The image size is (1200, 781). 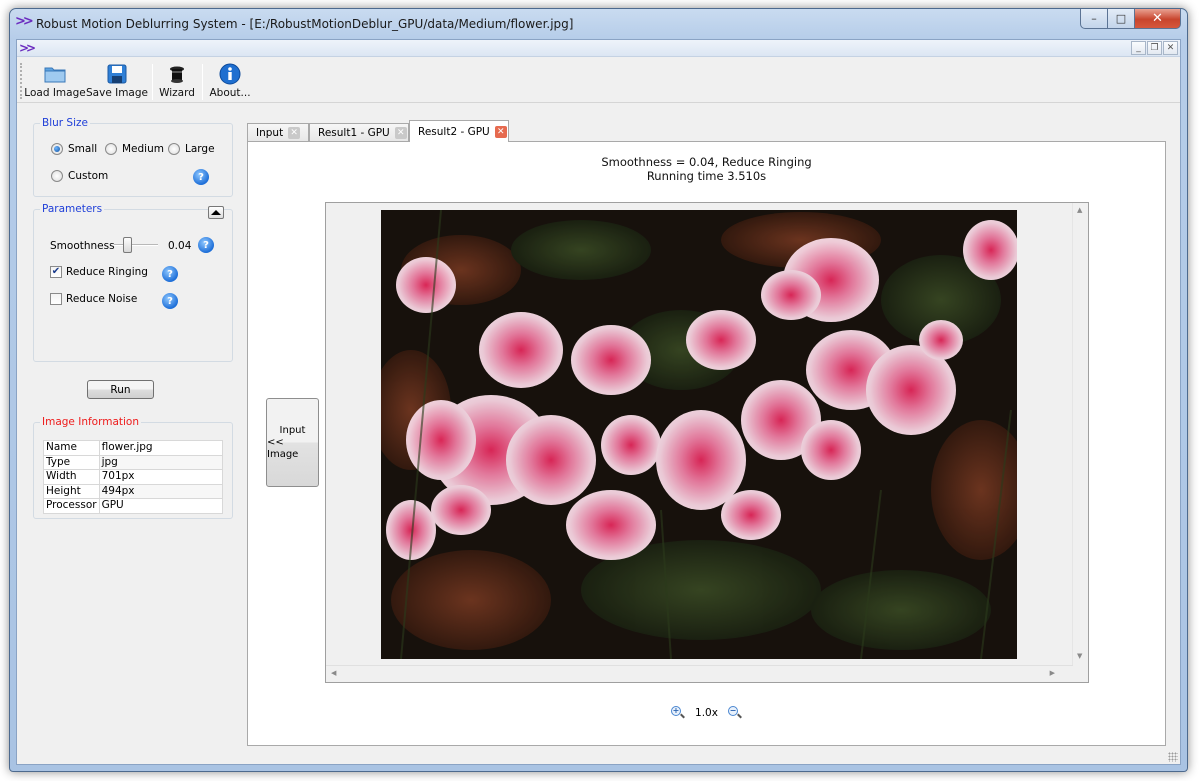 I want to click on maximize-button: □, so click(x=1121, y=19).